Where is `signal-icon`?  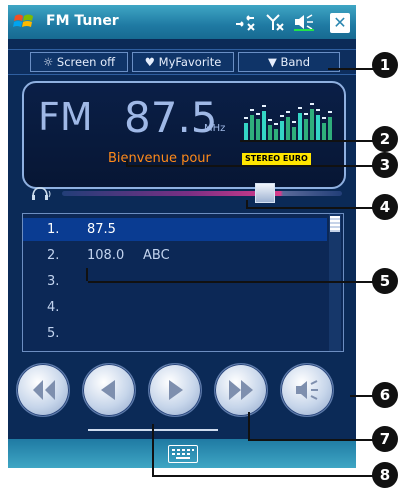
signal-icon is located at coordinates (275, 22).